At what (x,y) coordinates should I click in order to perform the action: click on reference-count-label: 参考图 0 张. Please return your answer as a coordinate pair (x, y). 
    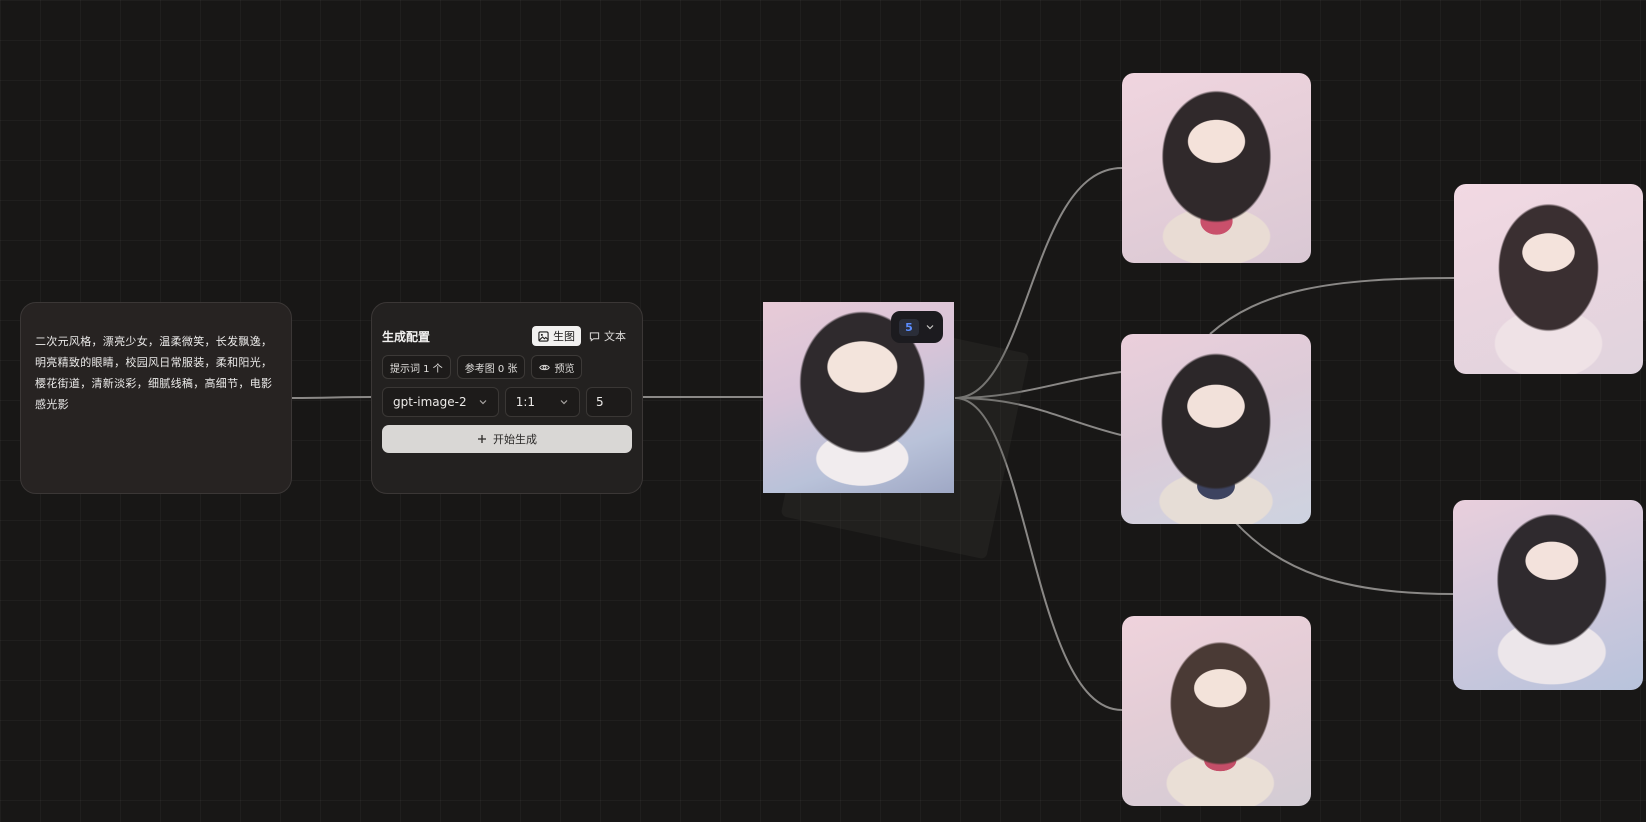
    Looking at the image, I should click on (491, 369).